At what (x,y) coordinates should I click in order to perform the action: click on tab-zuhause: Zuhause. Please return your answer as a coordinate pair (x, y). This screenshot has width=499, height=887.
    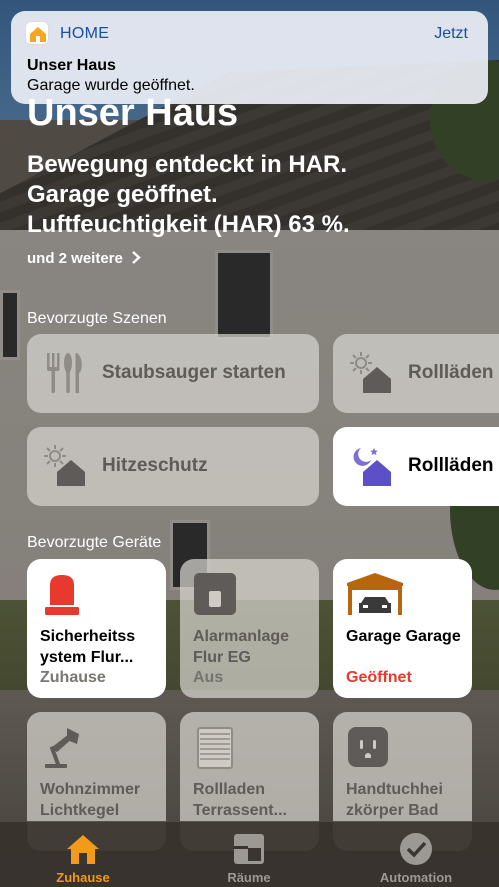
    Looking at the image, I should click on (83, 854).